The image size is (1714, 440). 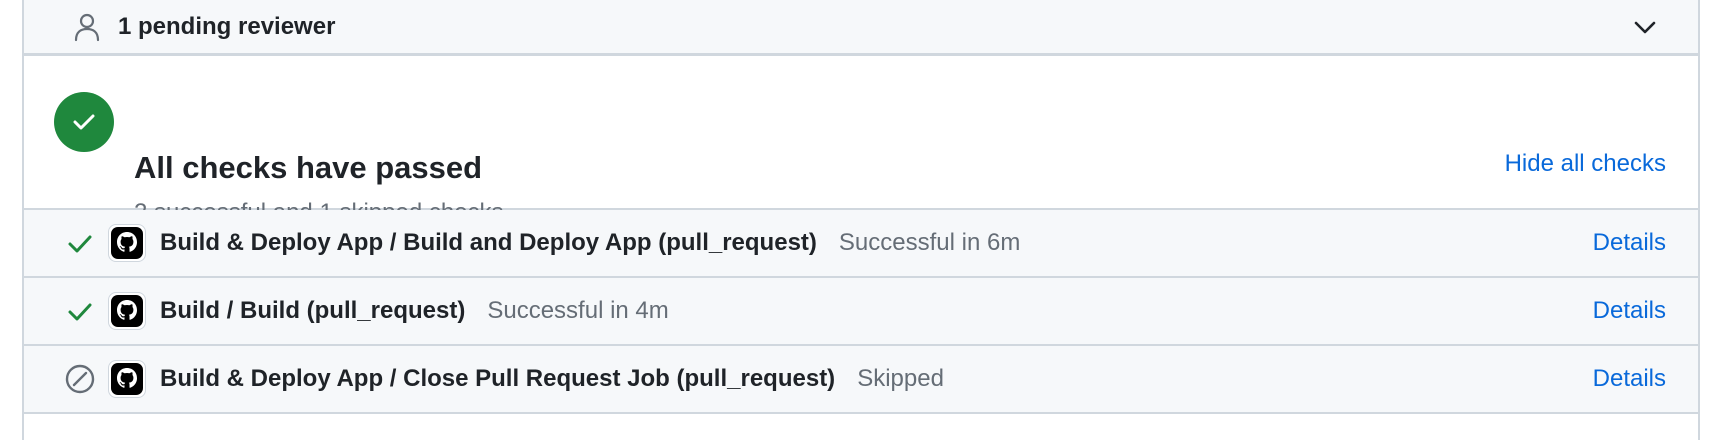 What do you see at coordinates (313, 310) in the screenshot?
I see `check-name: Build / Build (pull_request)` at bounding box center [313, 310].